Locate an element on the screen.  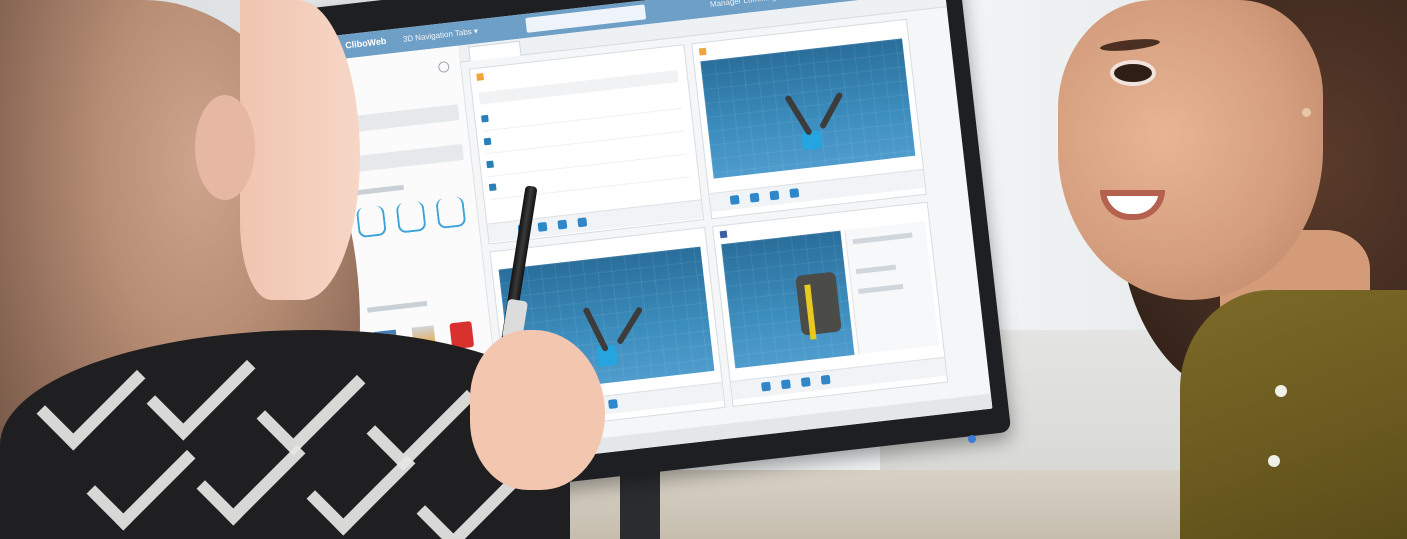
monitor-stand is located at coordinates (640, 504).